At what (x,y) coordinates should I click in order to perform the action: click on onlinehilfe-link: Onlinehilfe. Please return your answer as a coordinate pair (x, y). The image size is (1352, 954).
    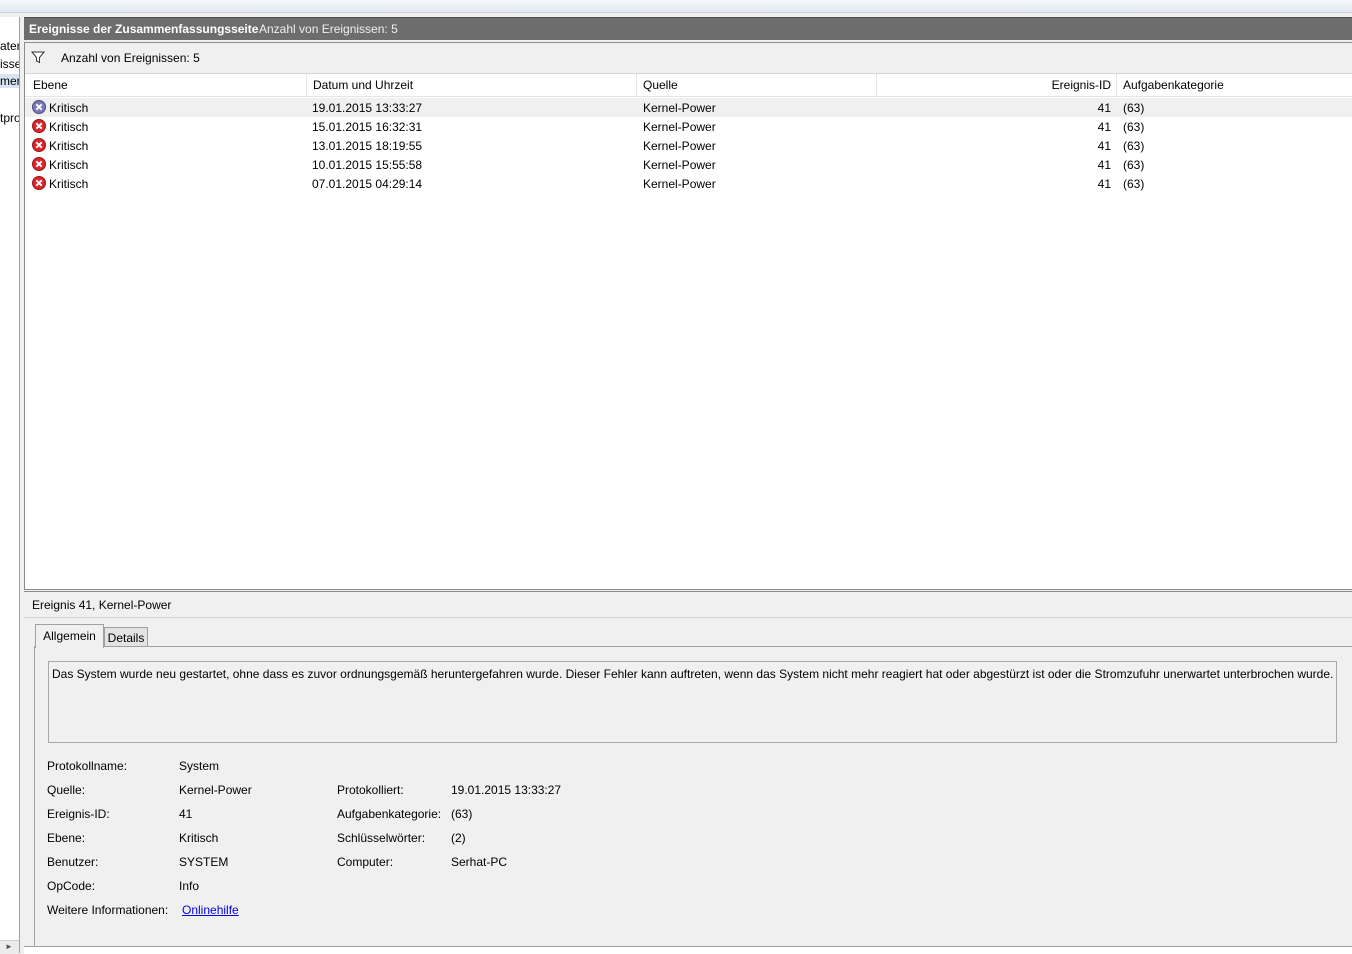
    Looking at the image, I should click on (210, 910).